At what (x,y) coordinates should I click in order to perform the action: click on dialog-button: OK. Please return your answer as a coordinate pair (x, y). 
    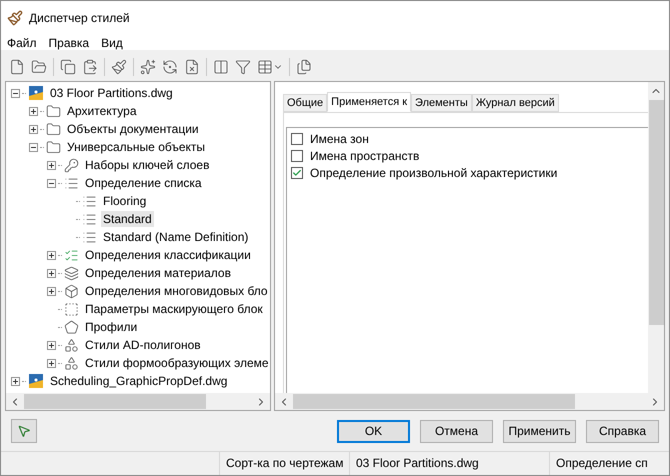
    Looking at the image, I should click on (373, 431).